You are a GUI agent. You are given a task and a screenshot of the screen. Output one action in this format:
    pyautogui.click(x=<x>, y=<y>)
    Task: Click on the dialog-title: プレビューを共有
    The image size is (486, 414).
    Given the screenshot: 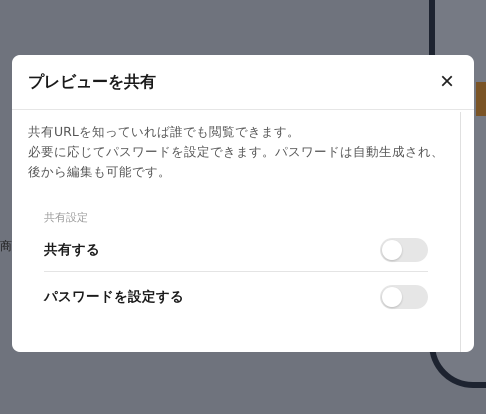 What is the action you would take?
    pyautogui.click(x=92, y=82)
    